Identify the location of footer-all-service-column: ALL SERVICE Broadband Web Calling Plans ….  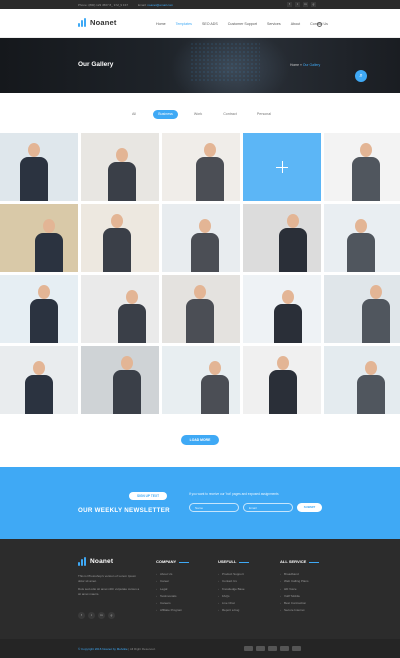
(300, 587).